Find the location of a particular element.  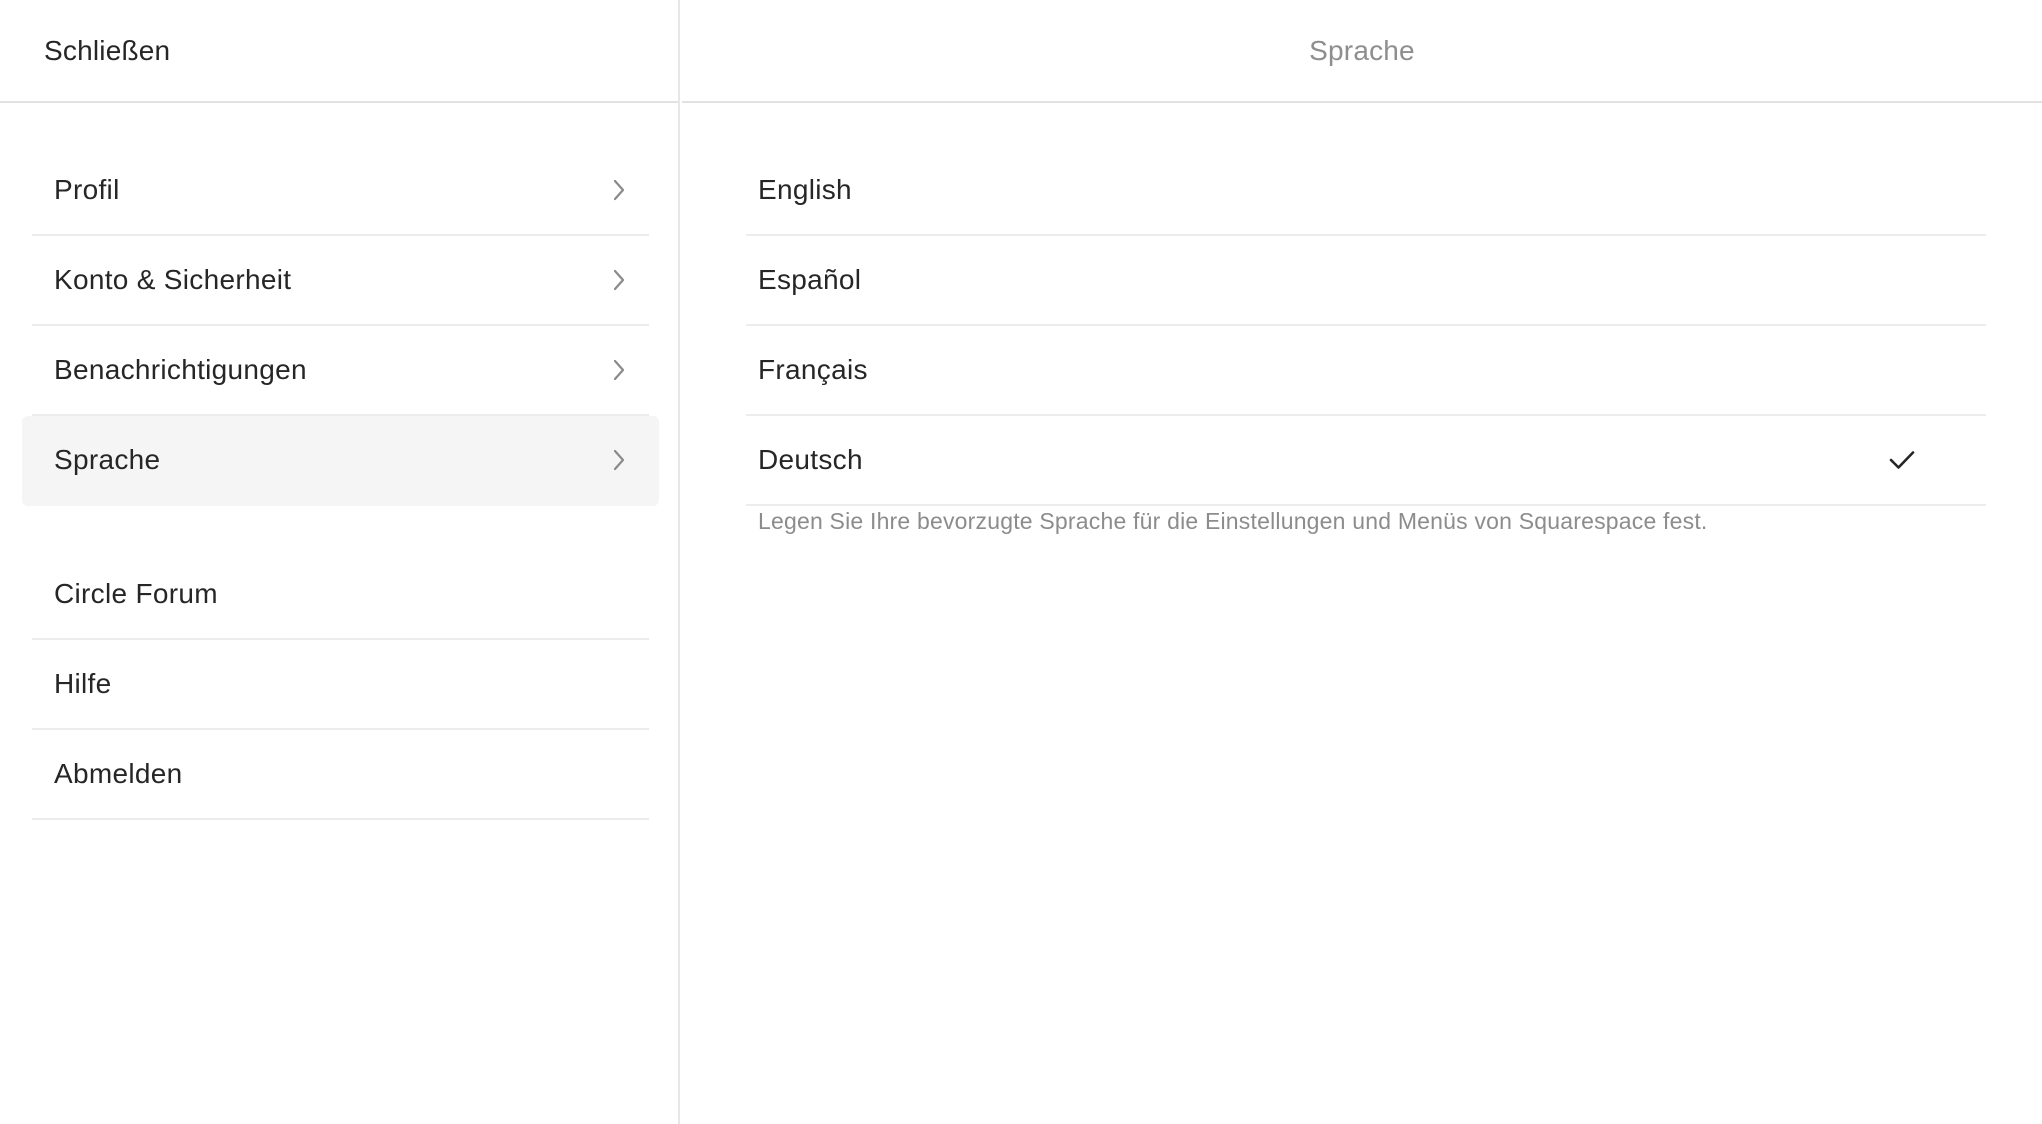

sidebar-item-label: Abmelden is located at coordinates (118, 773).